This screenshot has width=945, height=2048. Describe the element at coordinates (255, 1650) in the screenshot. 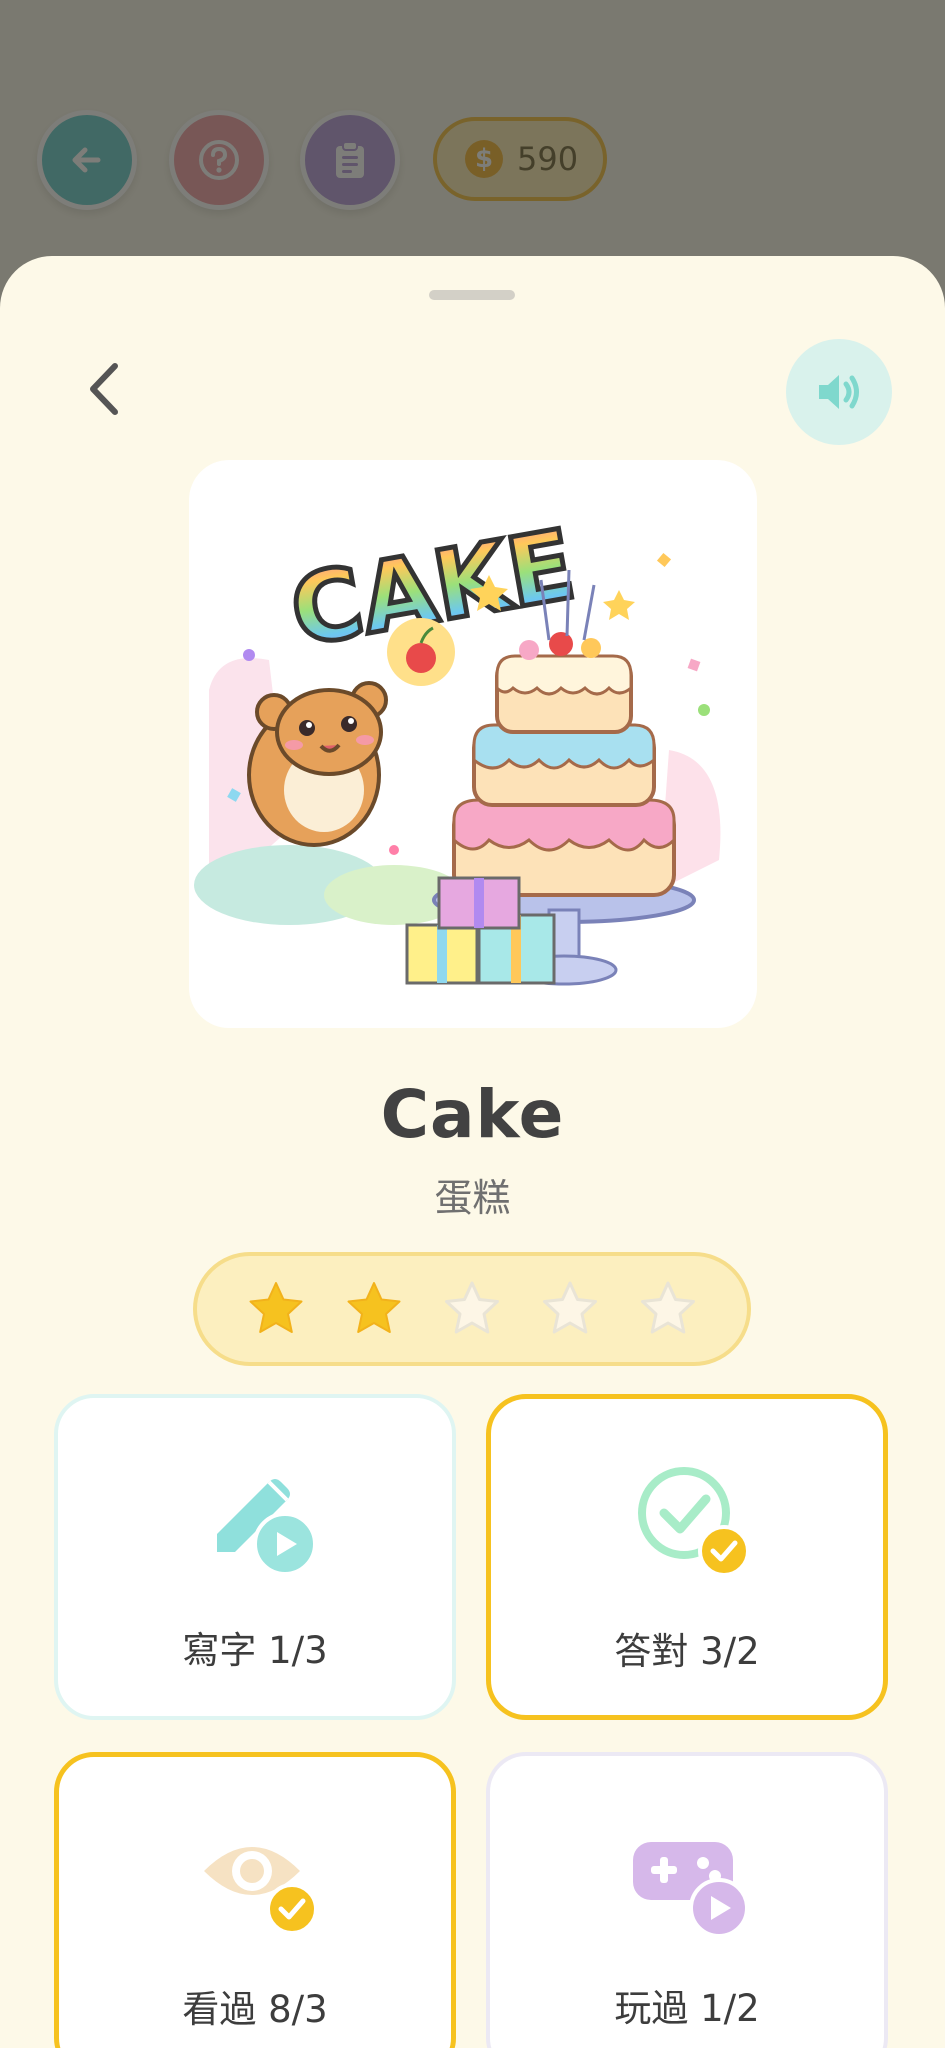

I see `stat-write-label: 寫字 1/3` at that location.